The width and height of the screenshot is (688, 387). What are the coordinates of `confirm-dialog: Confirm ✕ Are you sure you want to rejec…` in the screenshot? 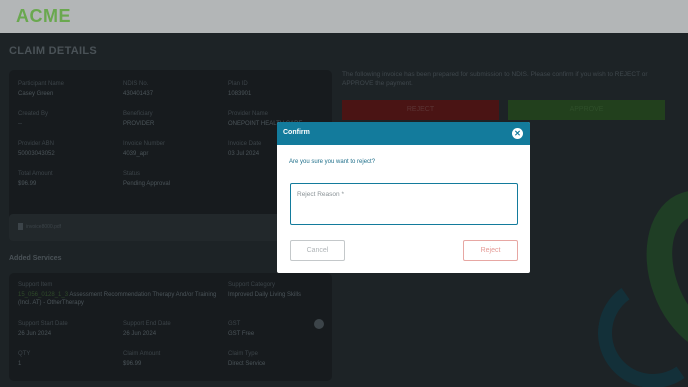 It's located at (403, 197).